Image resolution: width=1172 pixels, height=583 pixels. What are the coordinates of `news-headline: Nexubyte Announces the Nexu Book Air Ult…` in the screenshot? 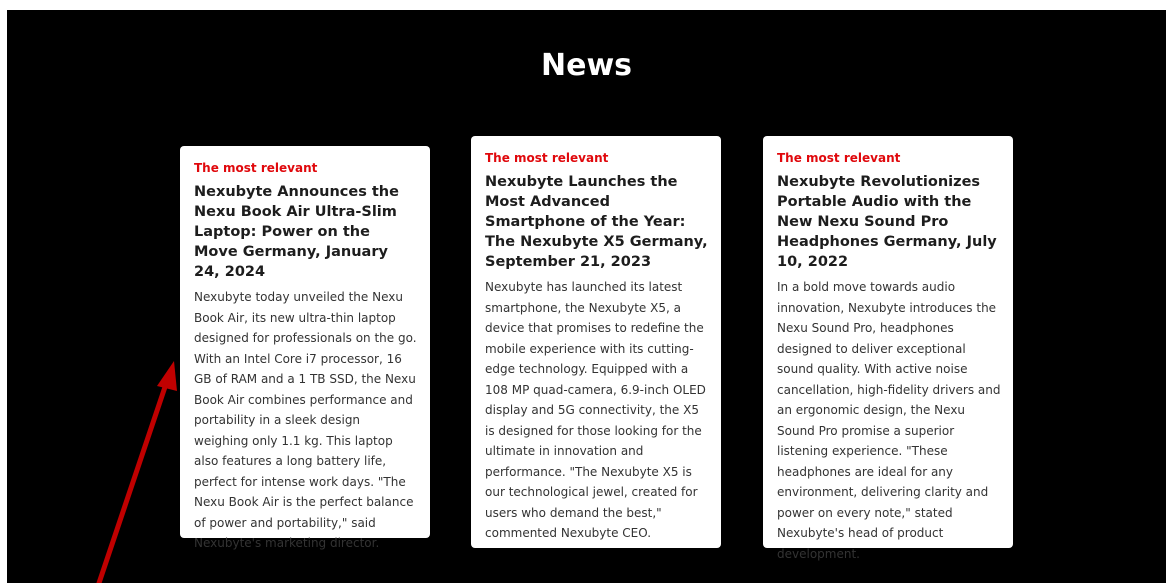 It's located at (306, 232).